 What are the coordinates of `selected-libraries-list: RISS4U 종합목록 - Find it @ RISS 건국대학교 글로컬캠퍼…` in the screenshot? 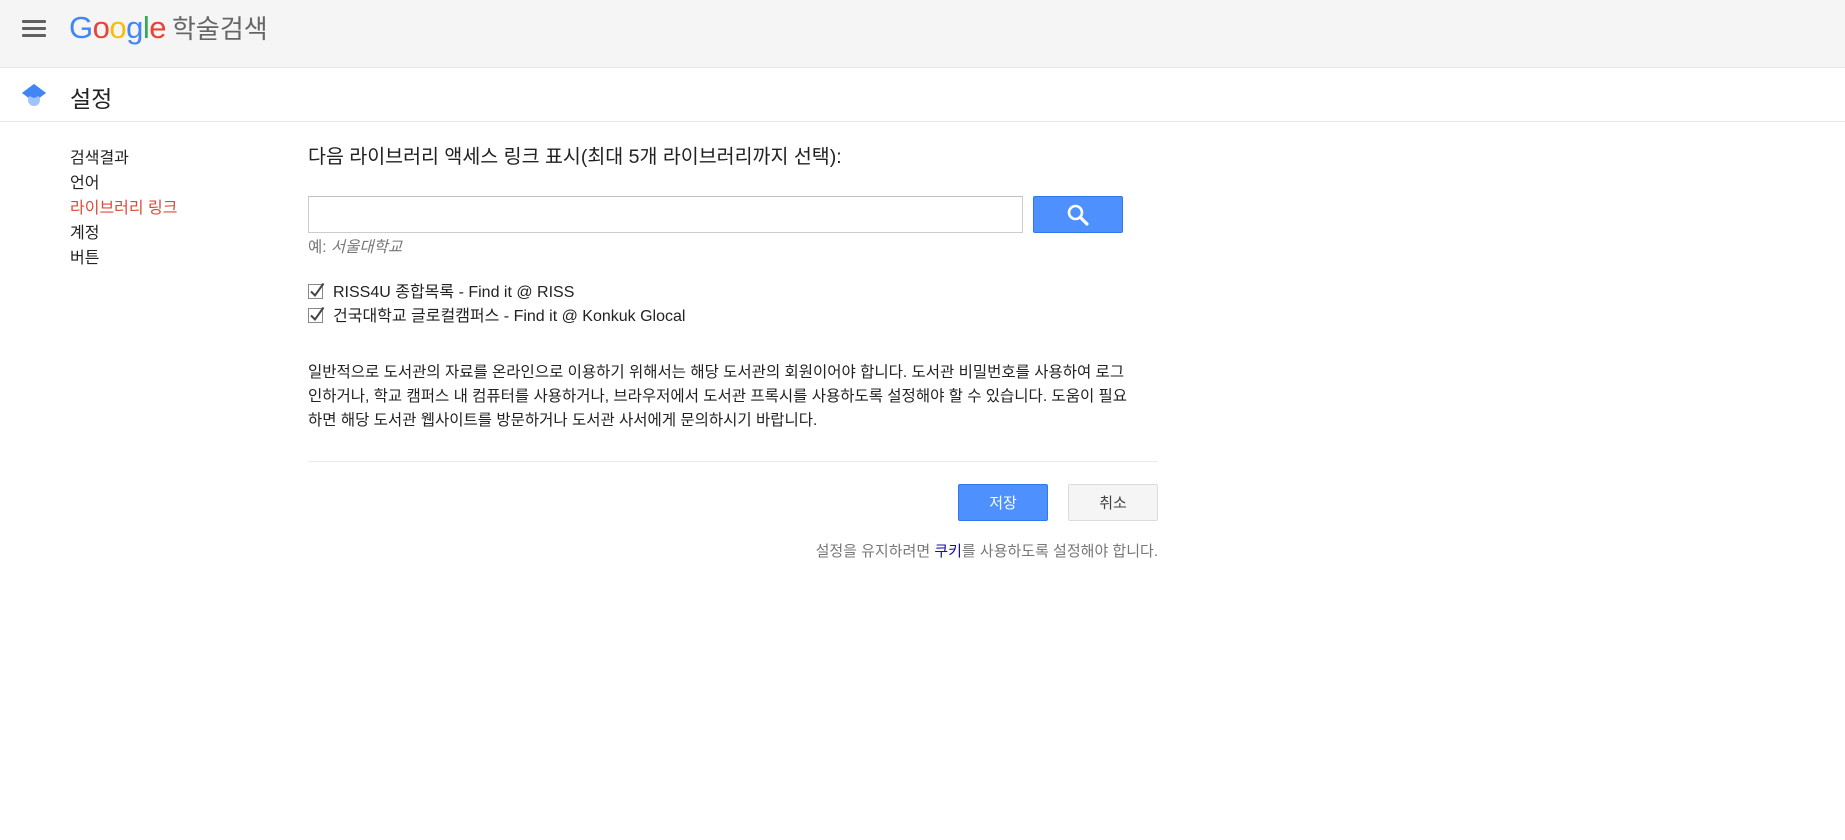 It's located at (496, 302).